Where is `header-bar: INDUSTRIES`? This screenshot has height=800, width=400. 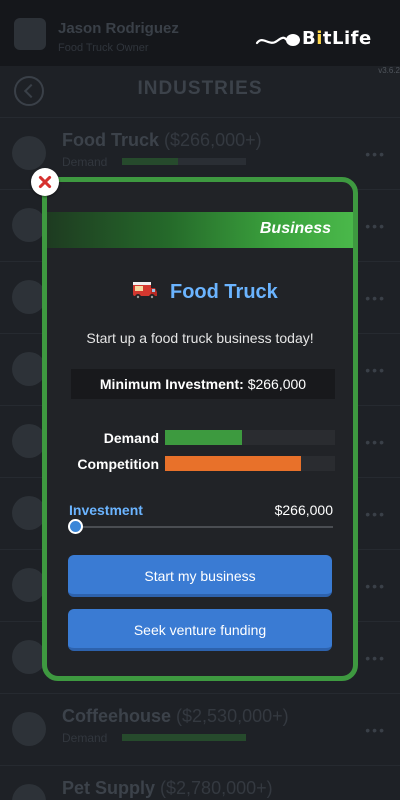 header-bar: INDUSTRIES is located at coordinates (200, 92).